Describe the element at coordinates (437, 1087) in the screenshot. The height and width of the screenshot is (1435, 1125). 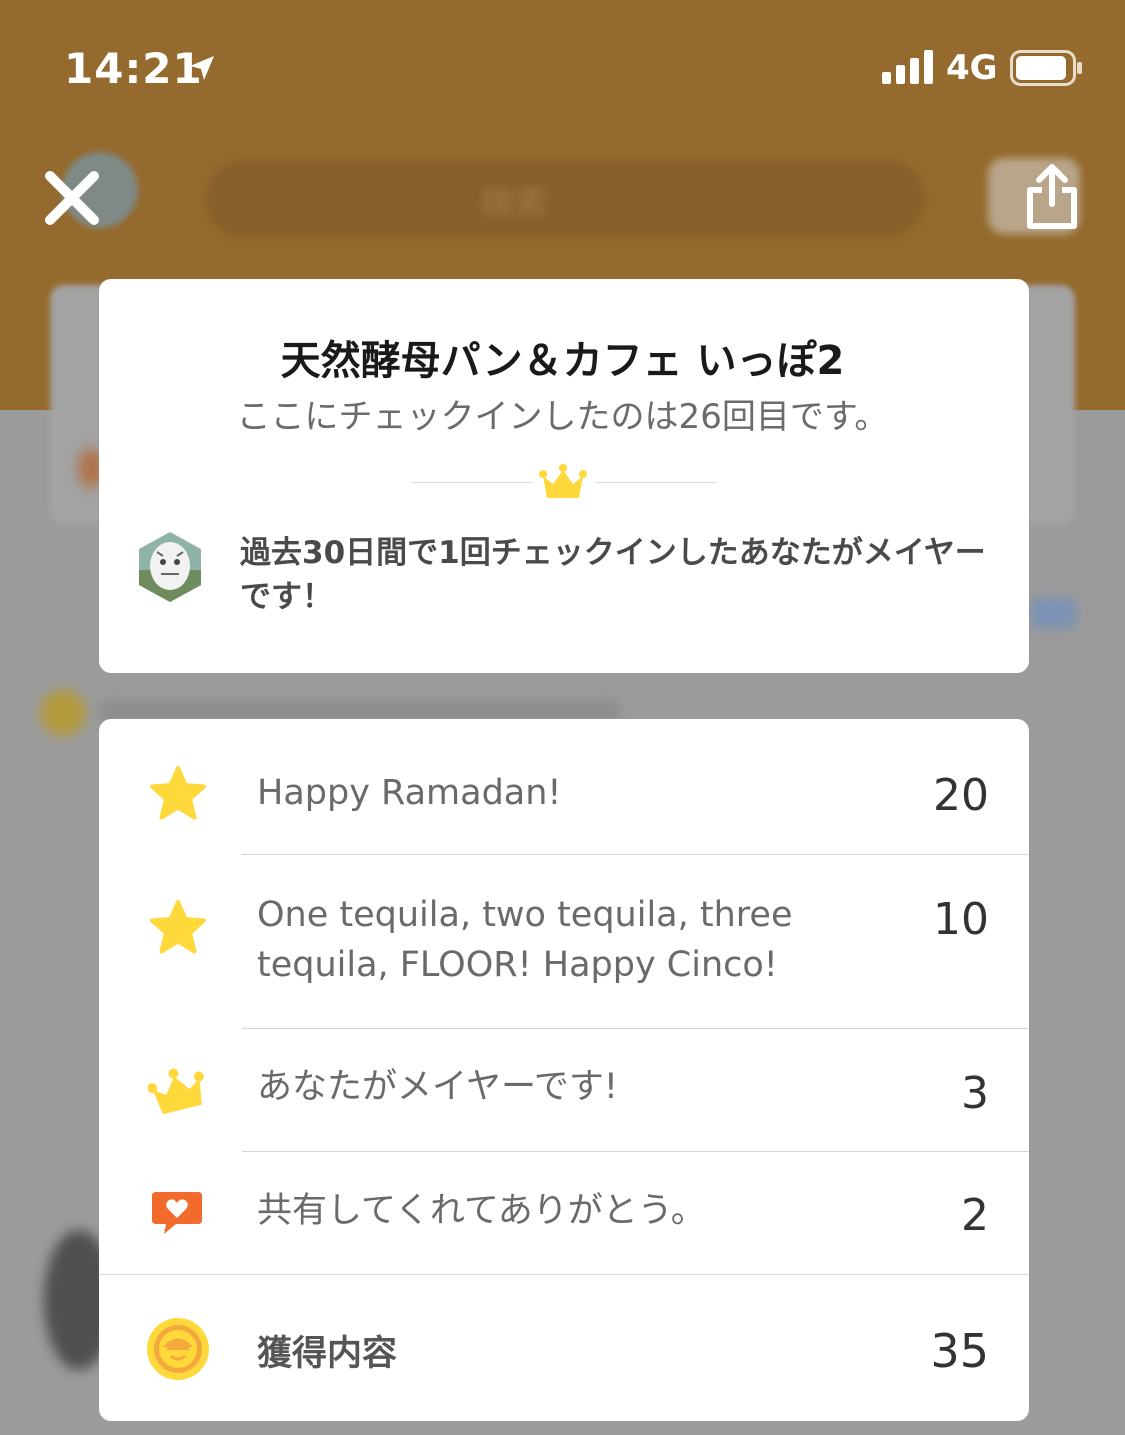
I see `reward-label: あなたがメイヤーです!` at that location.